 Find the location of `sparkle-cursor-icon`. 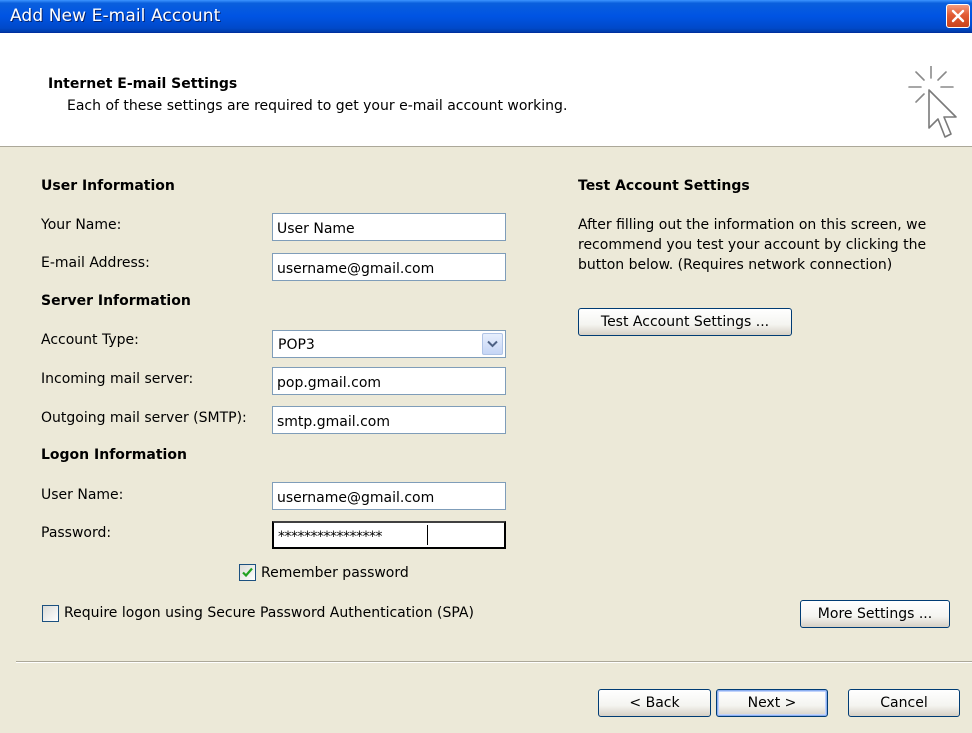

sparkle-cursor-icon is located at coordinates (932, 102).